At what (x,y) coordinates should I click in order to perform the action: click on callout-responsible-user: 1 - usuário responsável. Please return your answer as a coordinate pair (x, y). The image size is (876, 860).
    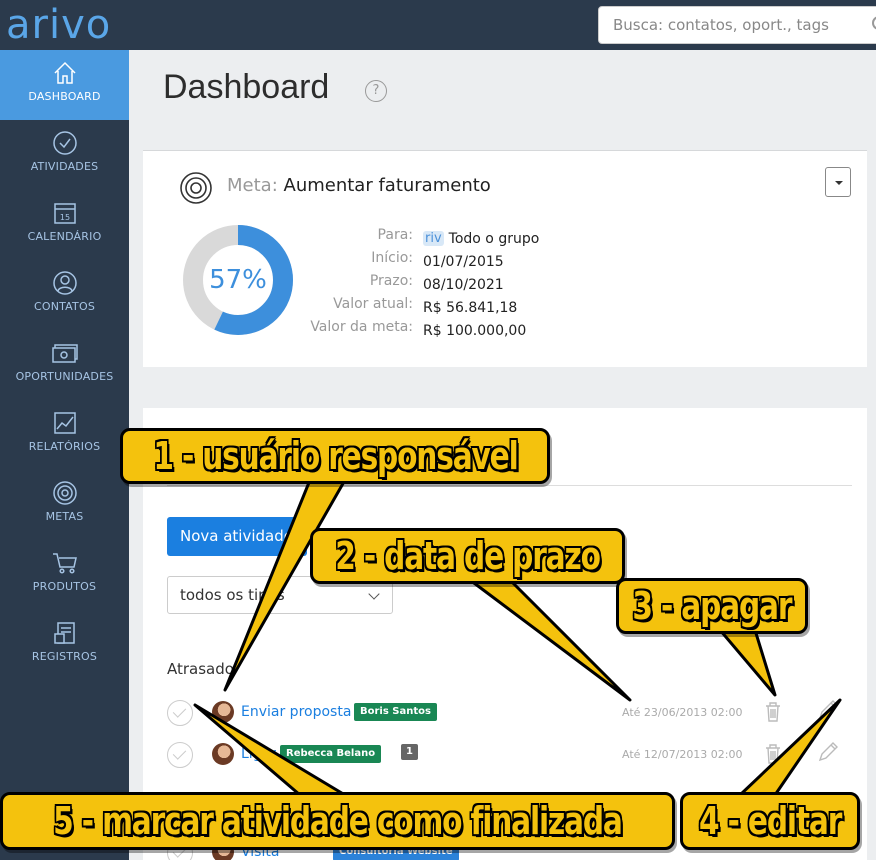
    Looking at the image, I should click on (335, 456).